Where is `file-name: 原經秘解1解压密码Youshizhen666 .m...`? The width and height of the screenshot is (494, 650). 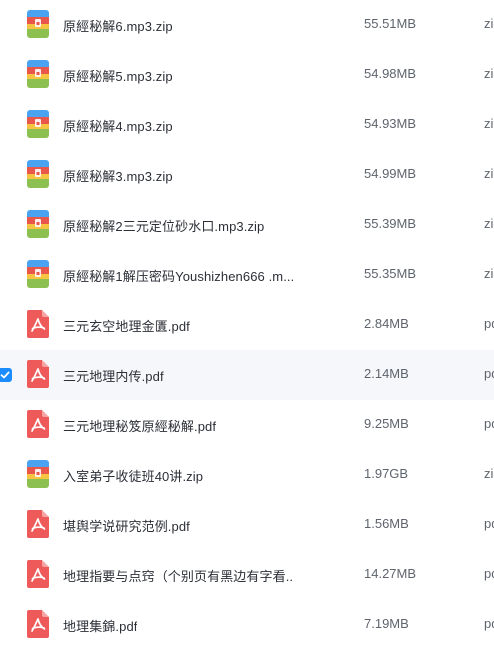 file-name: 原經秘解1解压密码Youshizhen666 .m... is located at coordinates (178, 275).